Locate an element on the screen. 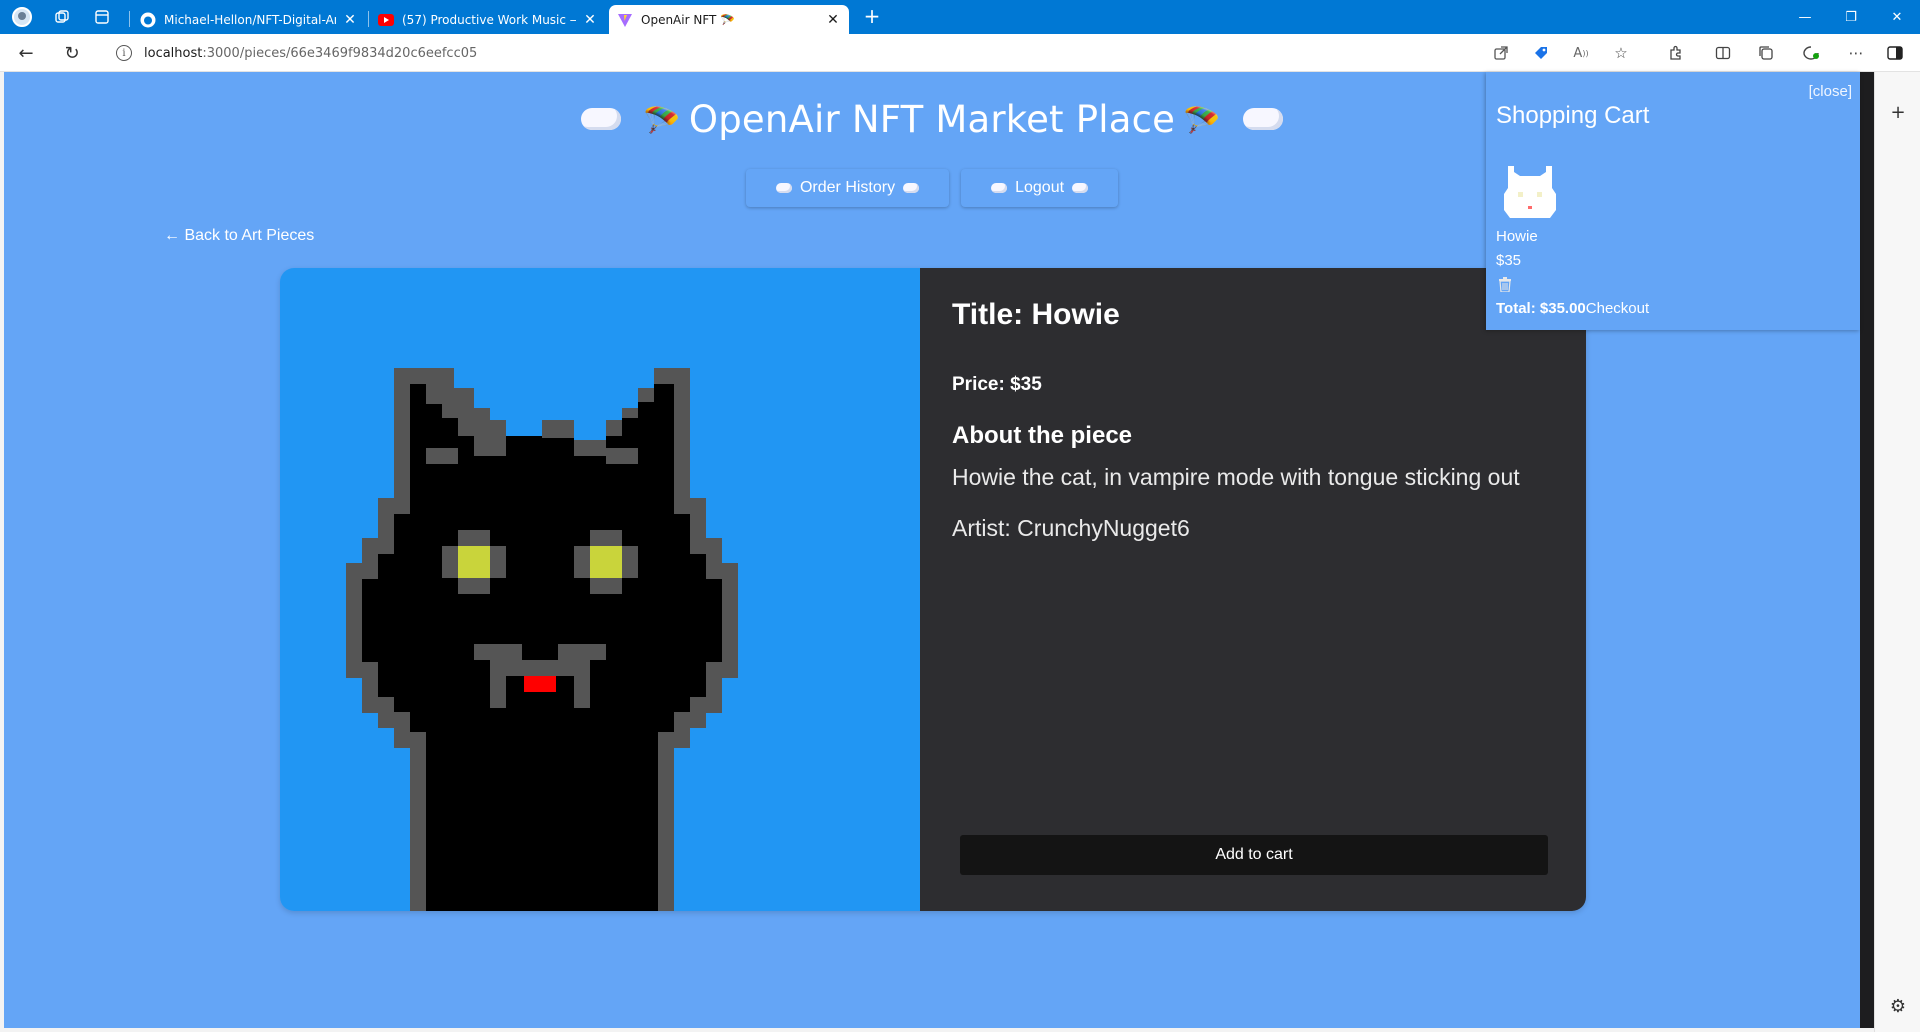 The width and height of the screenshot is (1920, 1032). order-history-button: Order History is located at coordinates (847, 188).